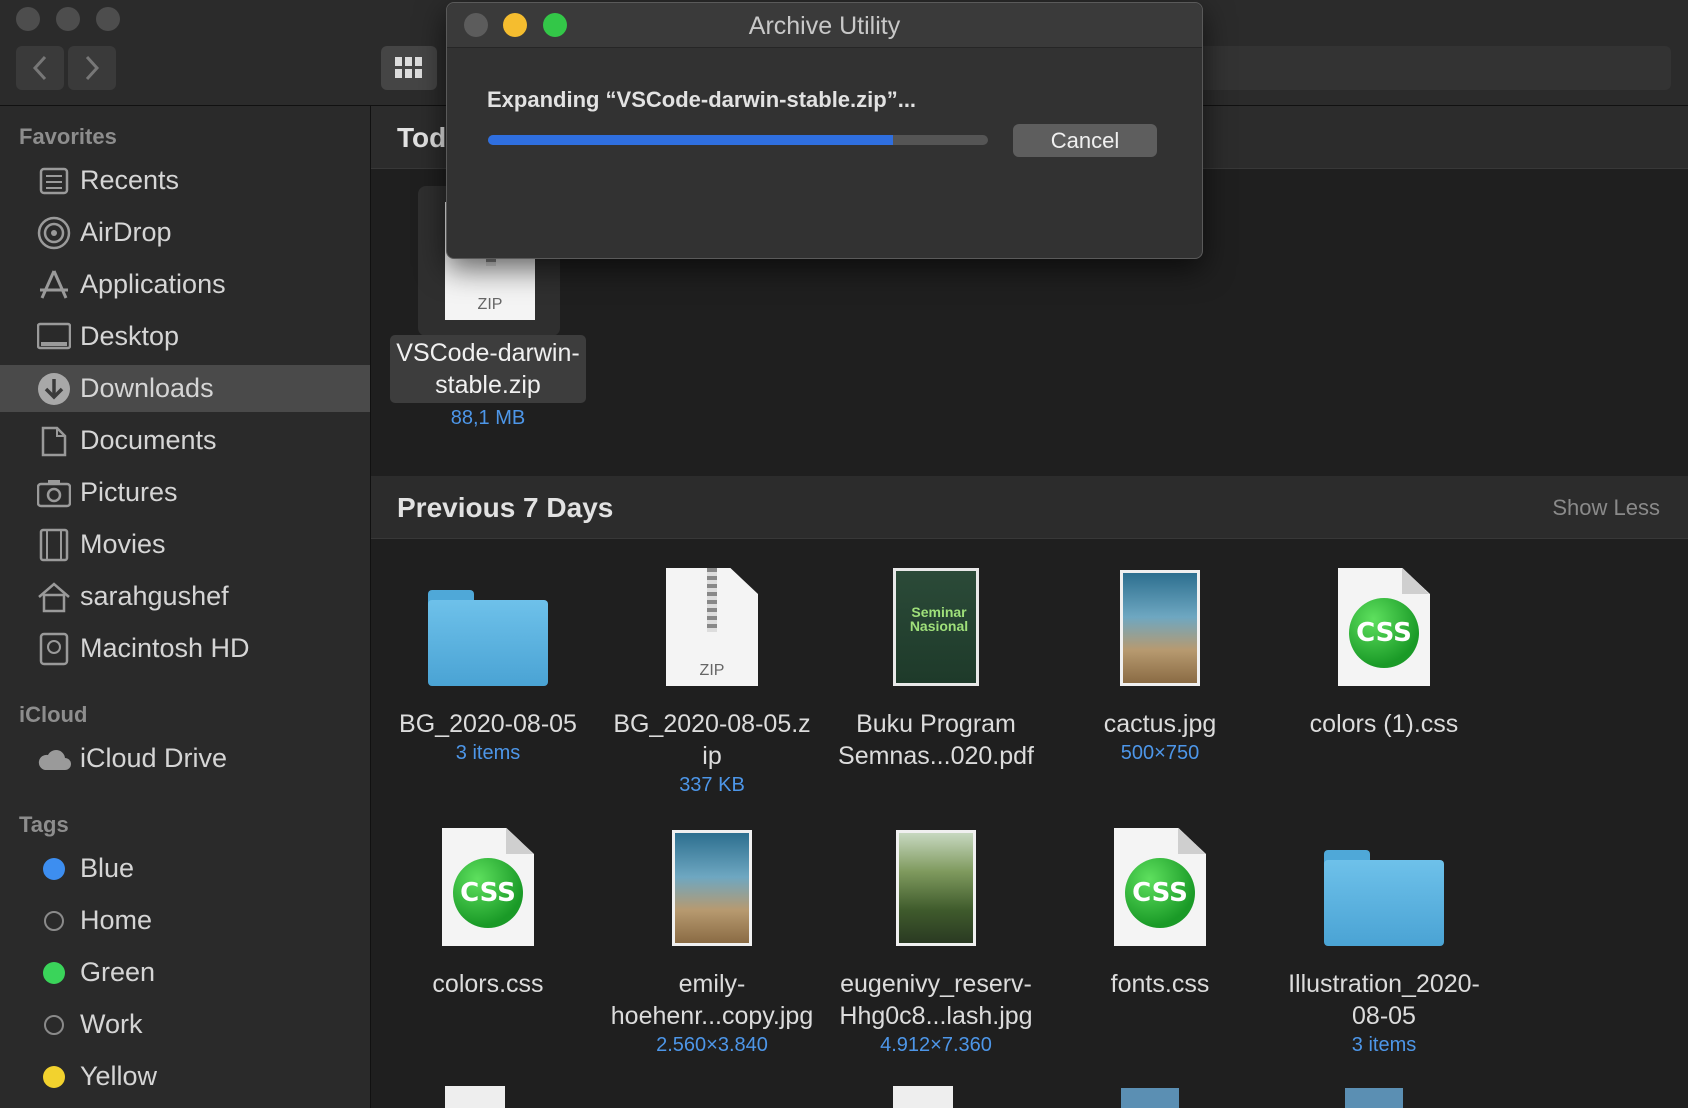 The height and width of the screenshot is (1108, 1688). Describe the element at coordinates (1029, 507) in the screenshot. I see `previous-section-header: Previous 7 Days Show Less` at that location.